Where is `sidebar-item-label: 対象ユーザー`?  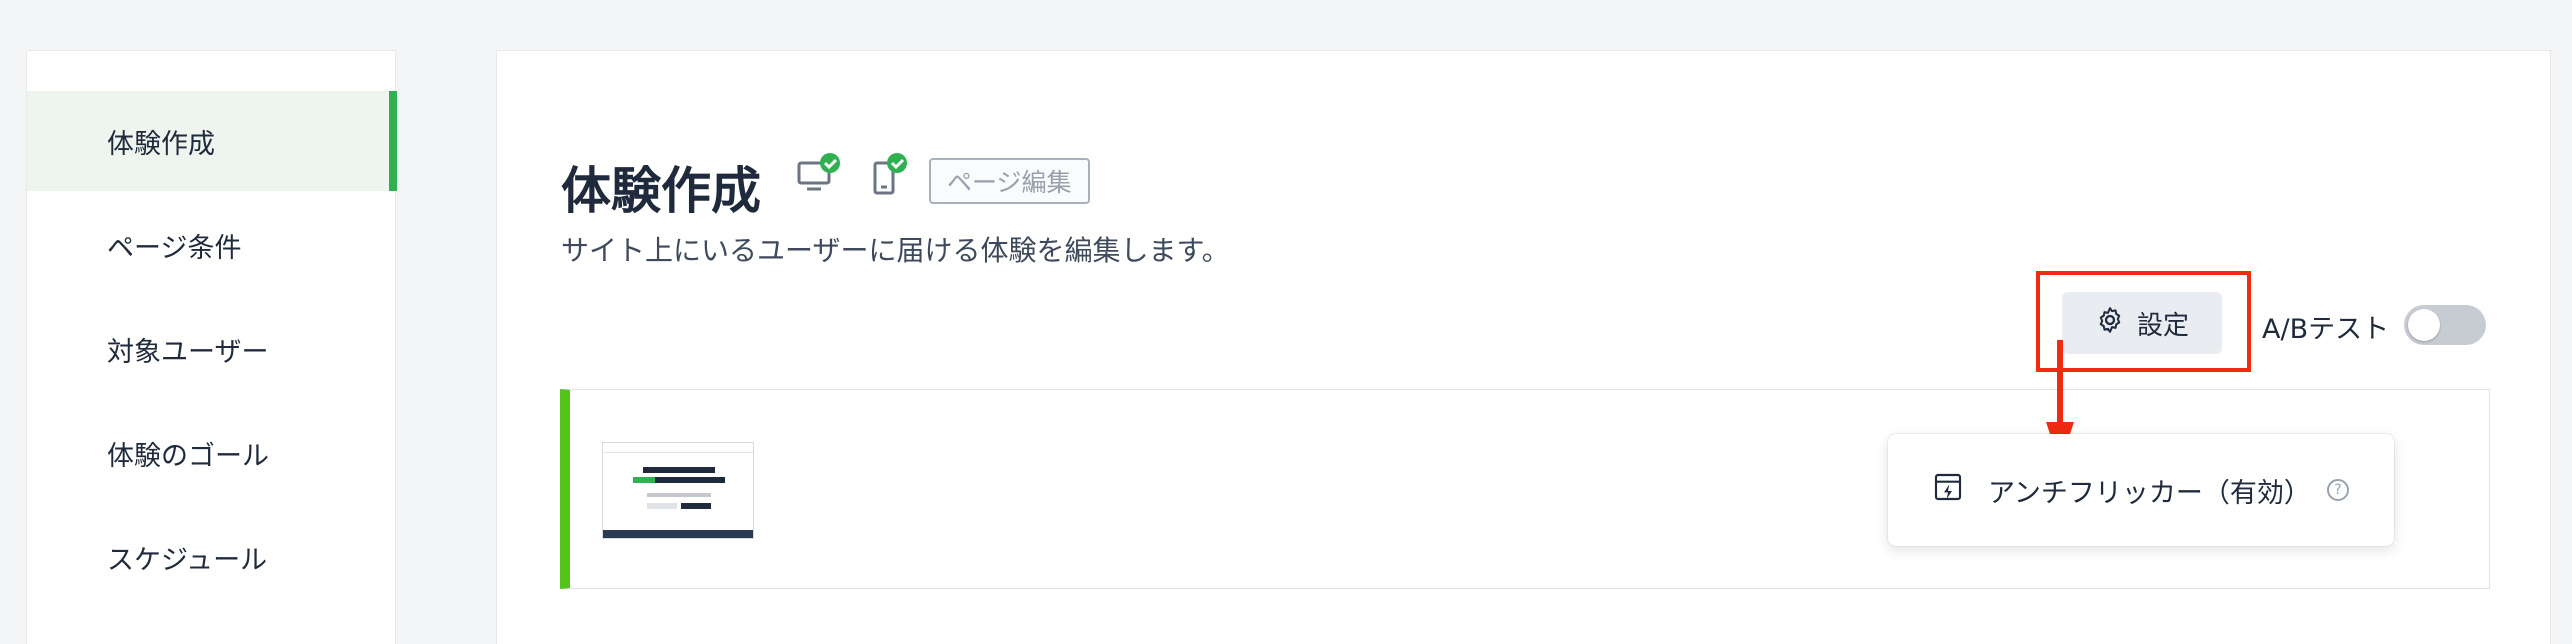 sidebar-item-label: 対象ユーザー is located at coordinates (188, 352).